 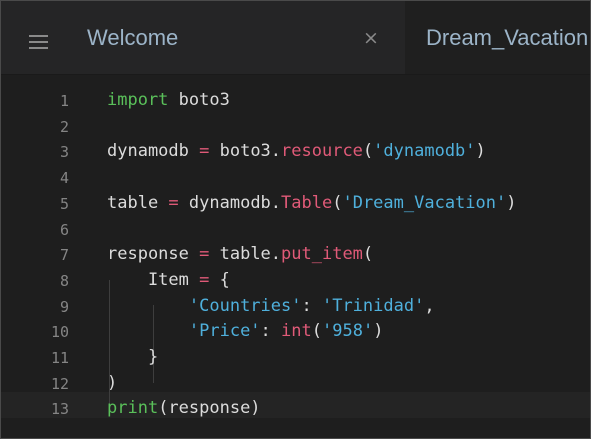 I want to click on line-number: 2, so click(x=64, y=126).